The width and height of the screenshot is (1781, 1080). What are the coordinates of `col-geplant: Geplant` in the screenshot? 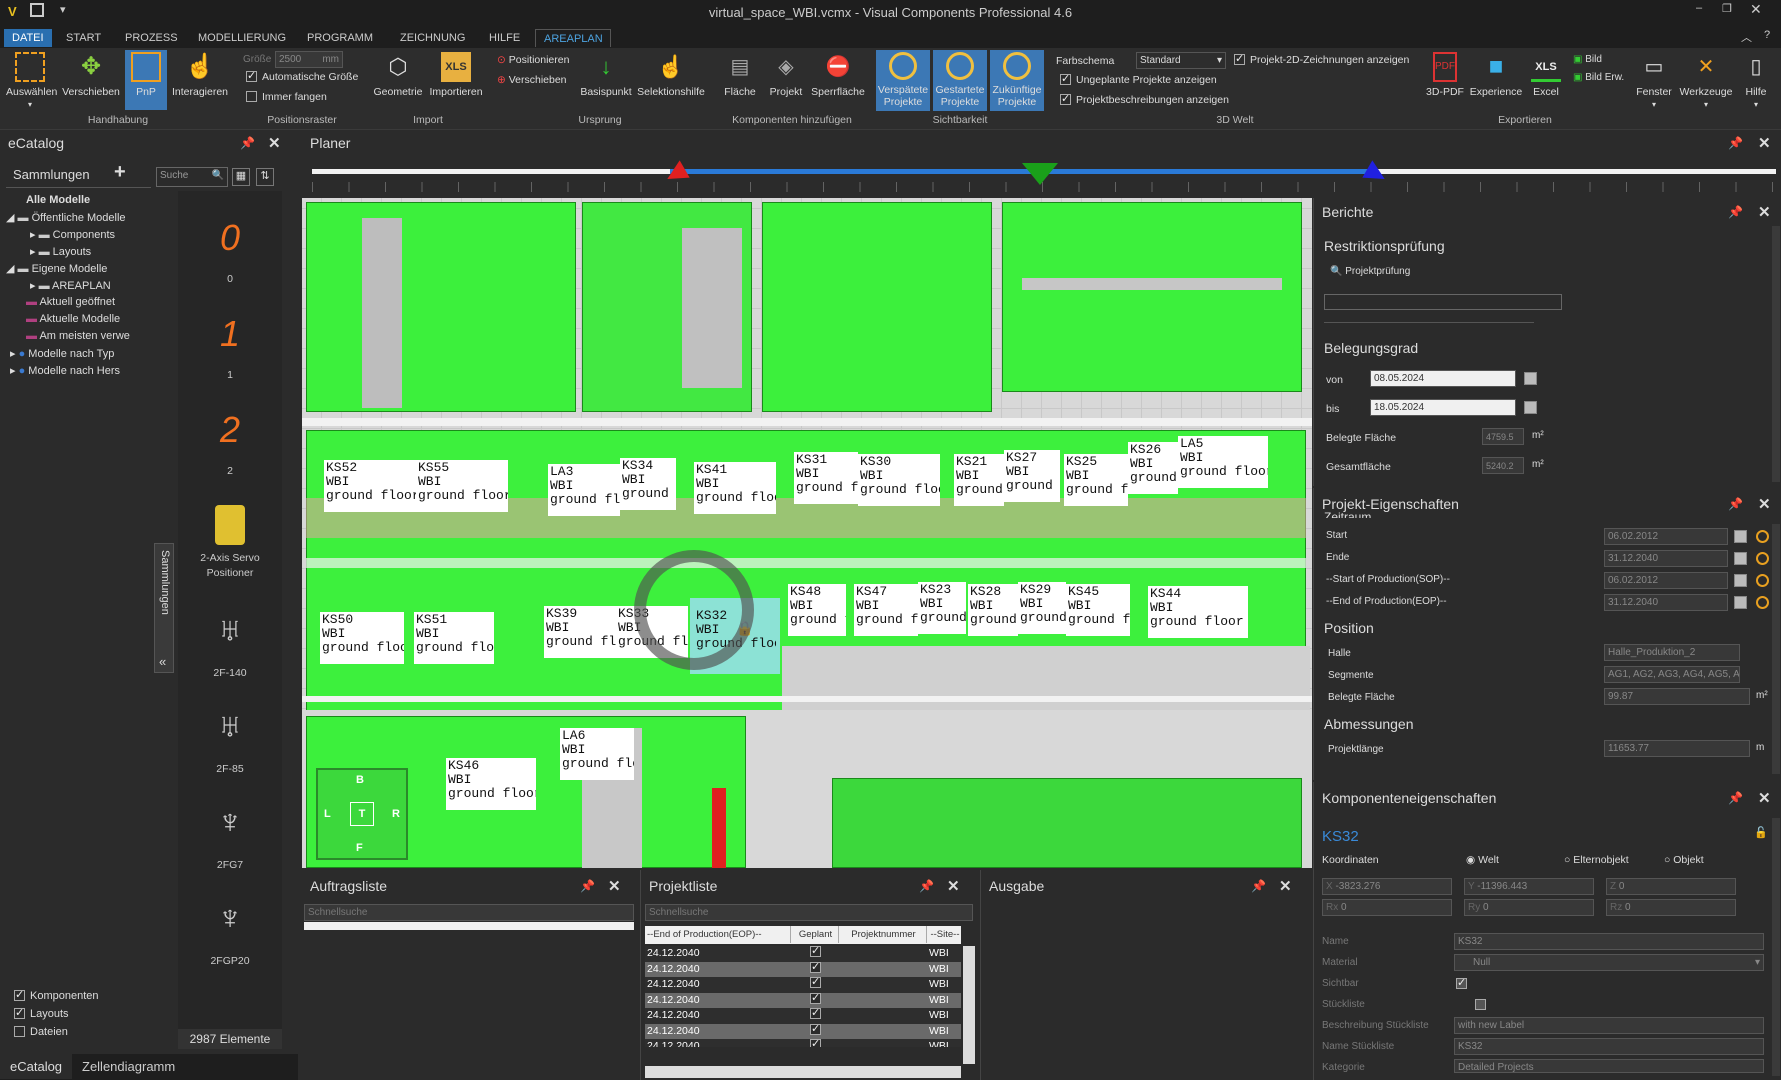 It's located at (816, 934).